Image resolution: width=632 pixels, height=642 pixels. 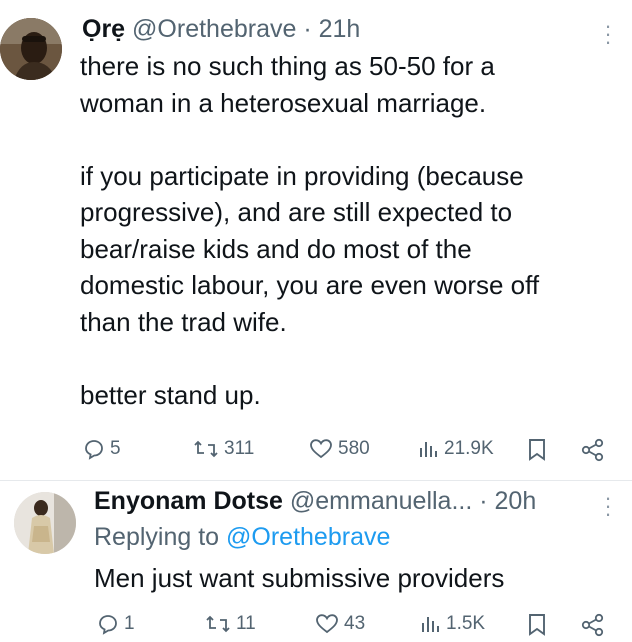 What do you see at coordinates (469, 448) in the screenshot?
I see `views-count: 21.9K` at bounding box center [469, 448].